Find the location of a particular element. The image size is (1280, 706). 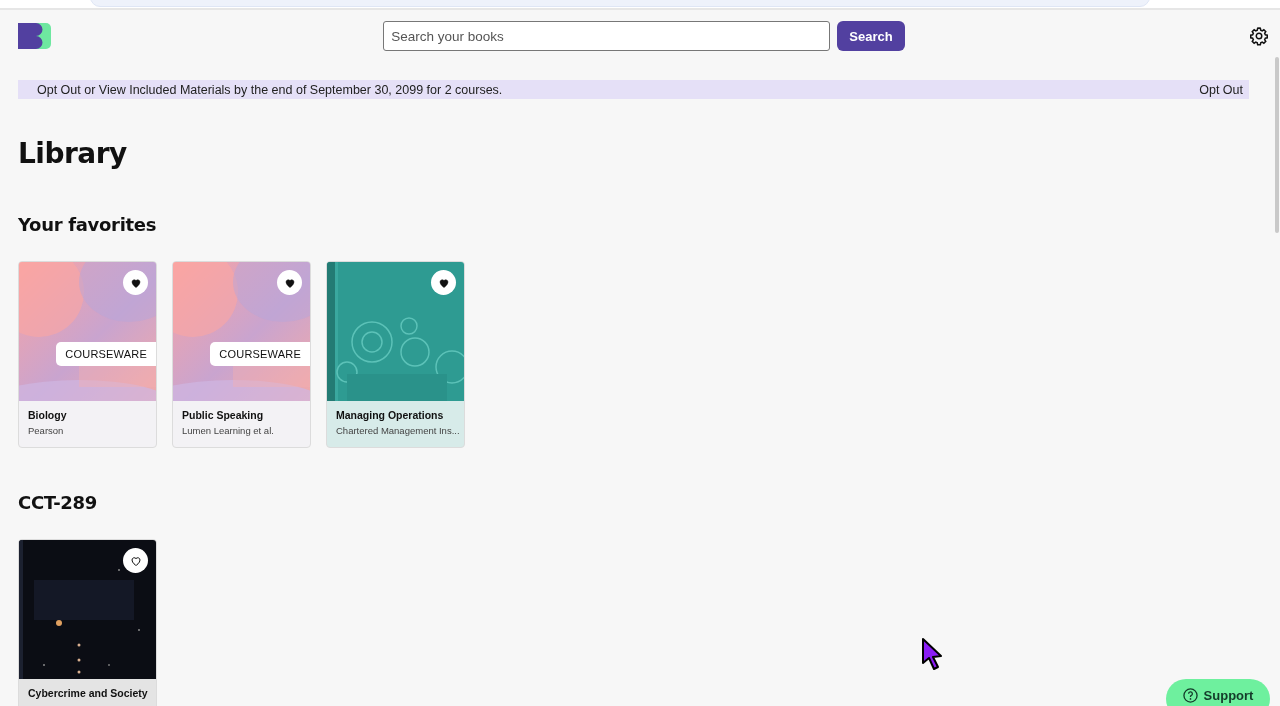

notice-text: Opt Out or View Included Materials by the end of September 30, 2099 for 2 courses. is located at coordinates (270, 89).